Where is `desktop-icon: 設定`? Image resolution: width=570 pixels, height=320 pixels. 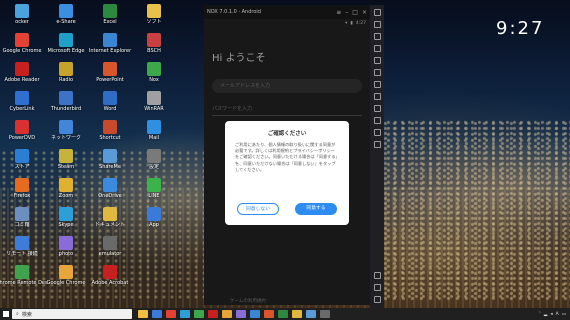 desktop-icon: 設定 is located at coordinates (154, 159).